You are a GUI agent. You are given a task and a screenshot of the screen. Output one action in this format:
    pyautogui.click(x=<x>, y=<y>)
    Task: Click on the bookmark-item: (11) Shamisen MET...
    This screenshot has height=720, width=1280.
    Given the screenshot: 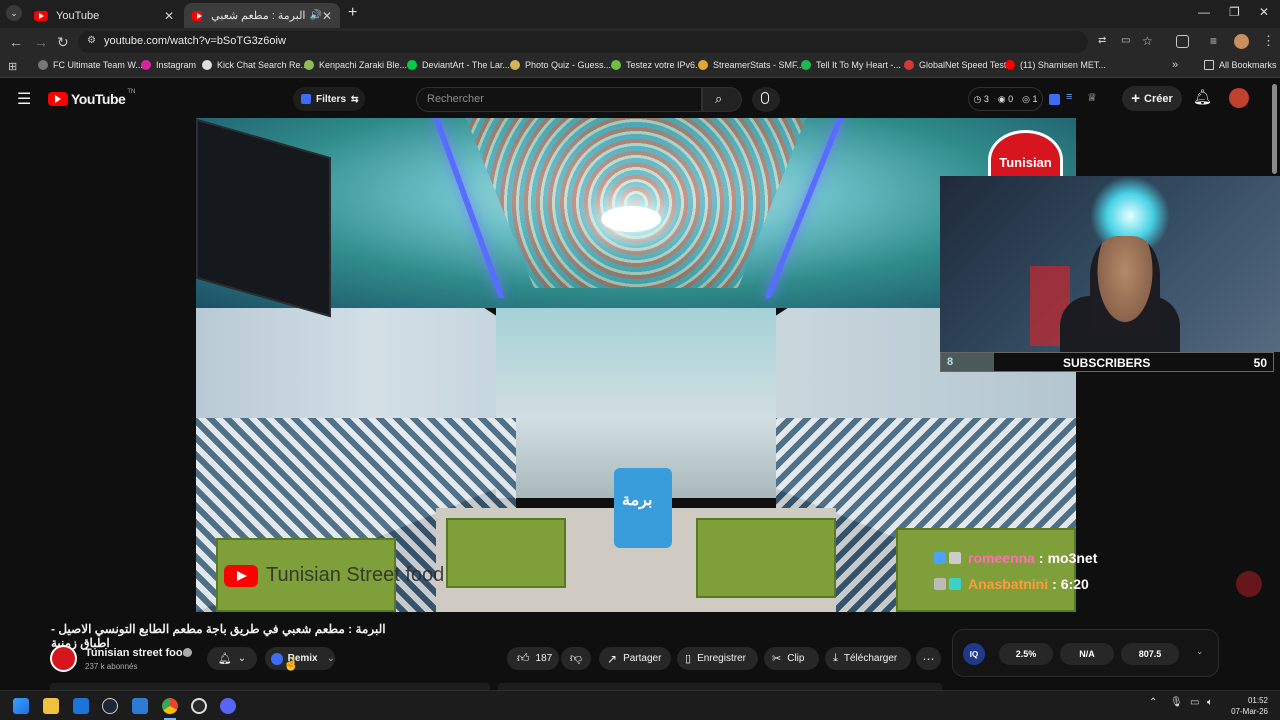 What is the action you would take?
    pyautogui.click(x=1055, y=65)
    